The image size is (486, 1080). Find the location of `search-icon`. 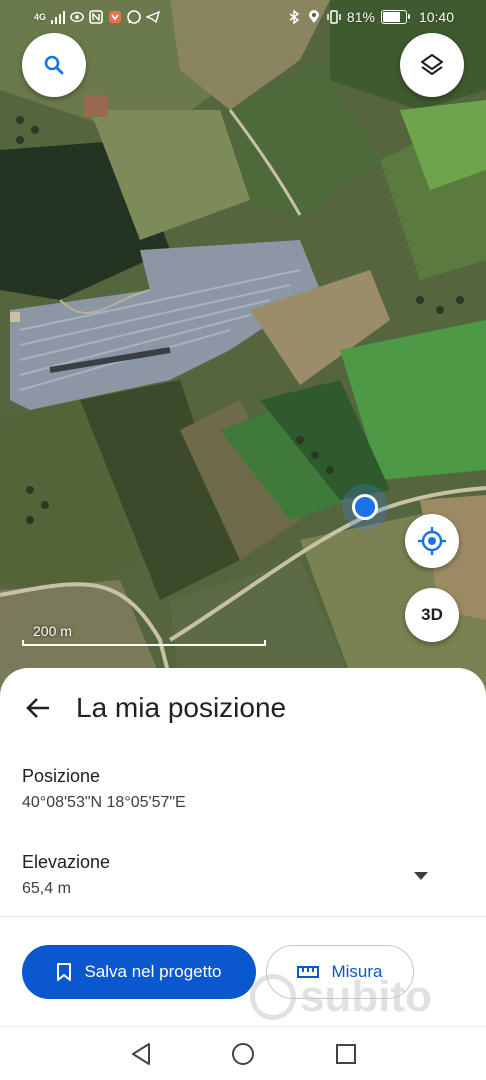

search-icon is located at coordinates (54, 65).